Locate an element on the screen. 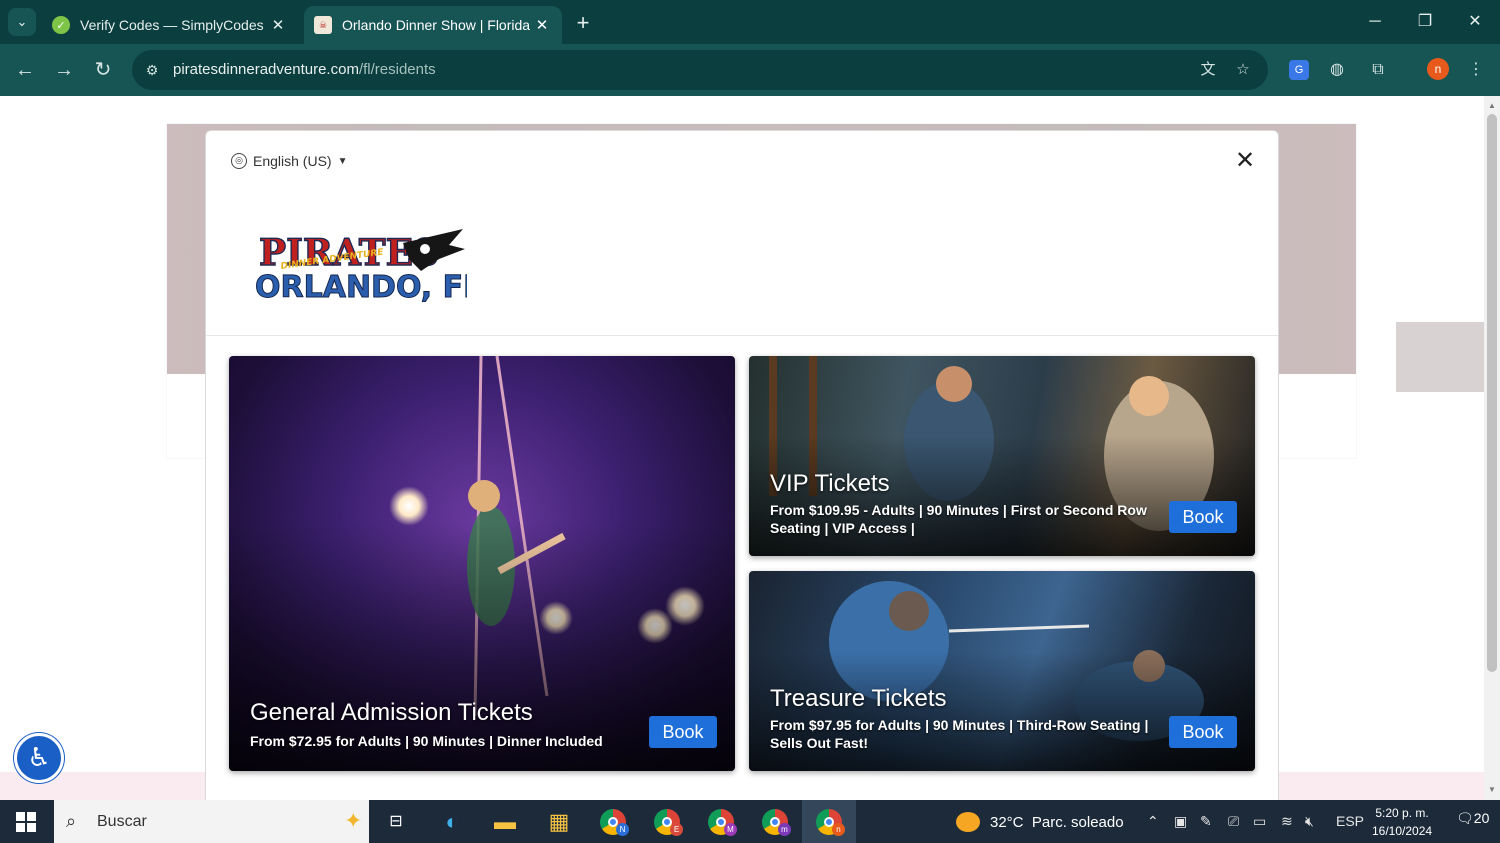  volume-muted-icon: 🔇︎ is located at coordinates (1309, 821).